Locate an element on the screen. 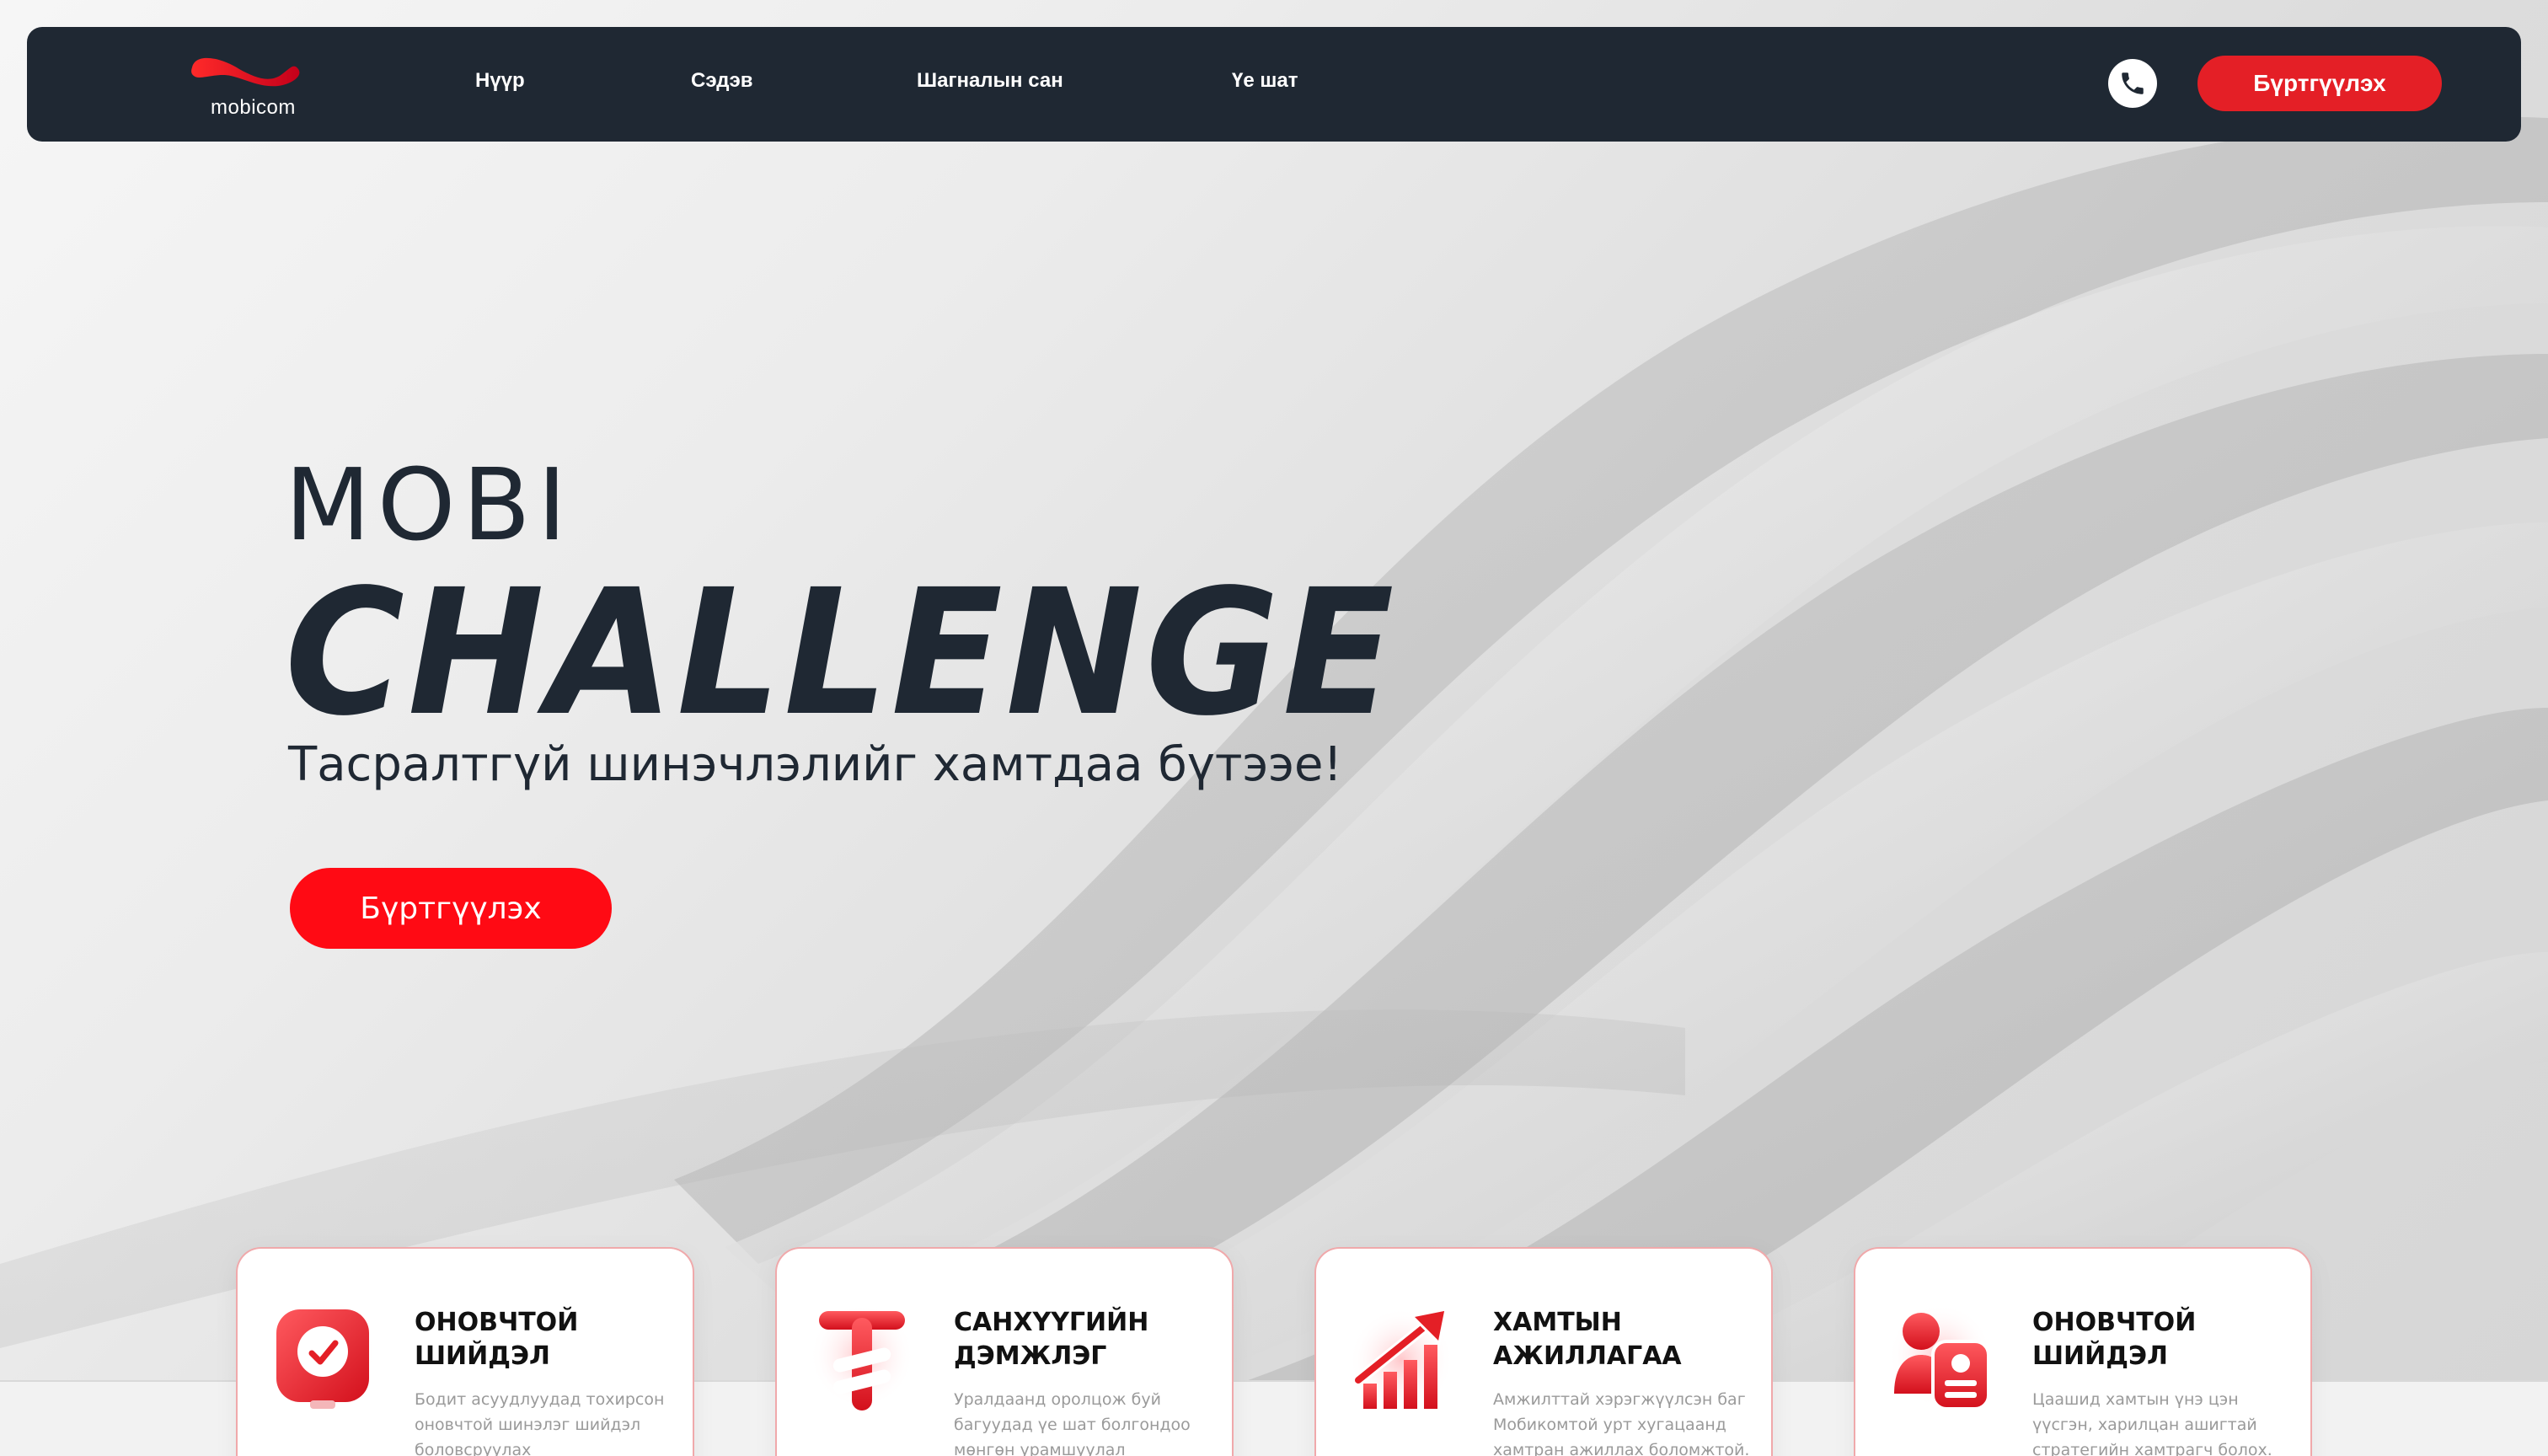  person-card-icon is located at coordinates (1940, 1356).